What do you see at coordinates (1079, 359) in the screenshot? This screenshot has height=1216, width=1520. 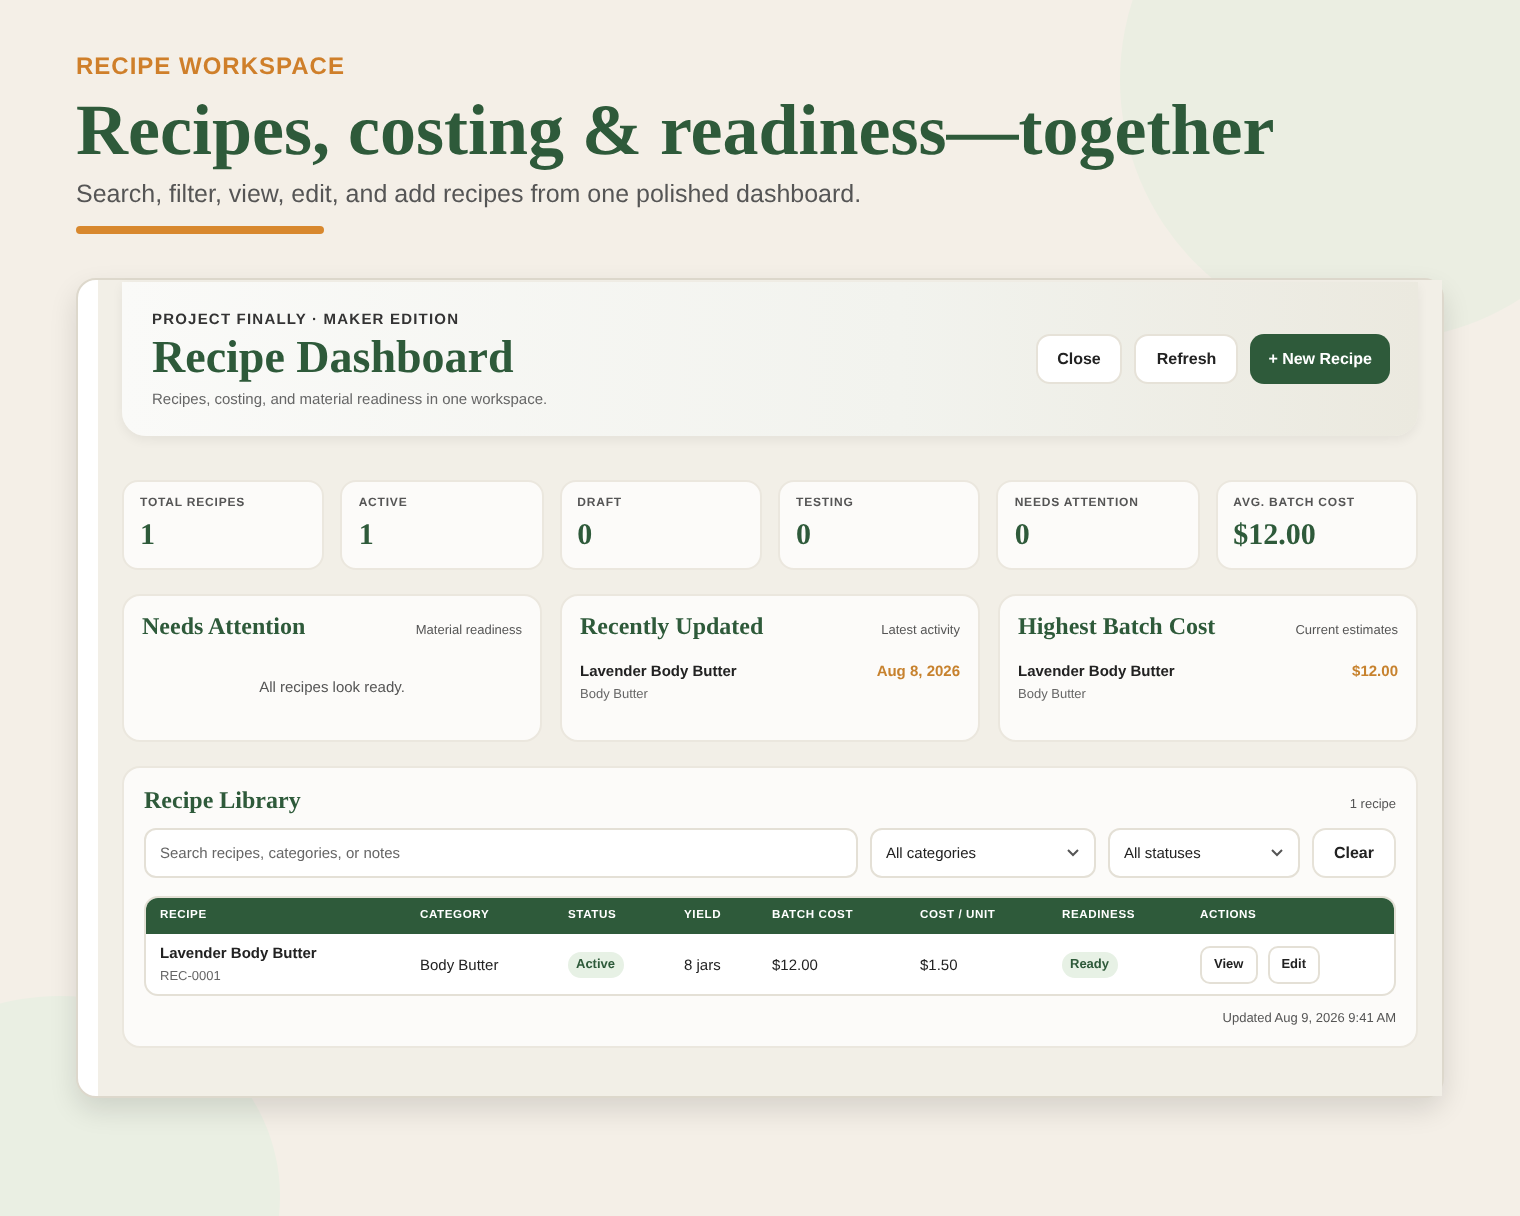 I see `header-button: Close` at bounding box center [1079, 359].